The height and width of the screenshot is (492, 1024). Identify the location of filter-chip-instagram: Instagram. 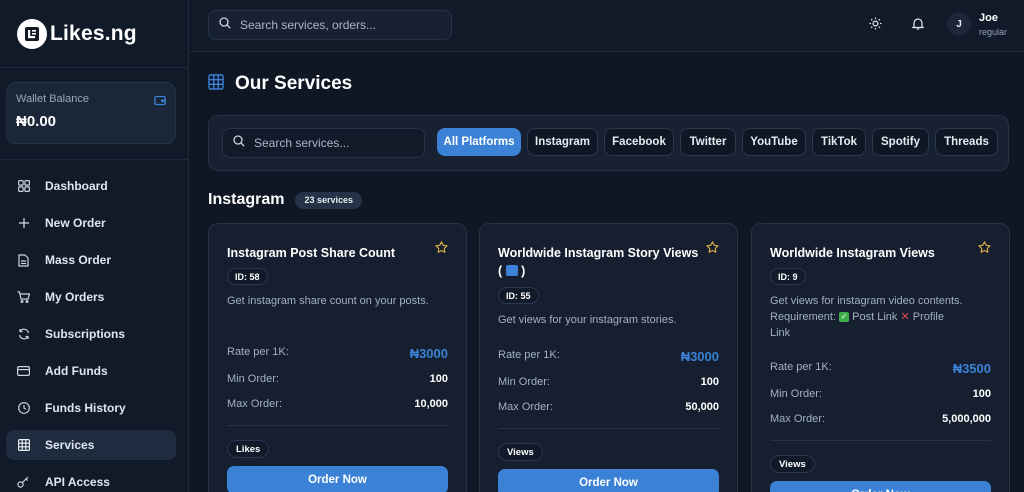
(562, 142).